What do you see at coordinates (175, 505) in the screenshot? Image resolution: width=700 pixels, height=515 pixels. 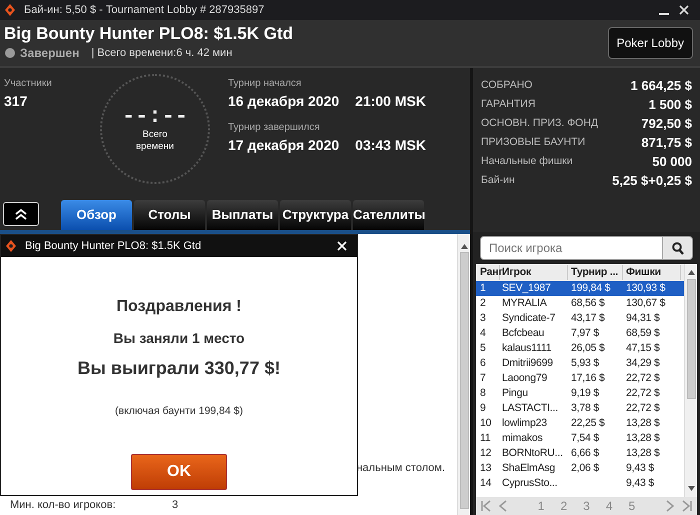 I see `min-players-value: 3` at bounding box center [175, 505].